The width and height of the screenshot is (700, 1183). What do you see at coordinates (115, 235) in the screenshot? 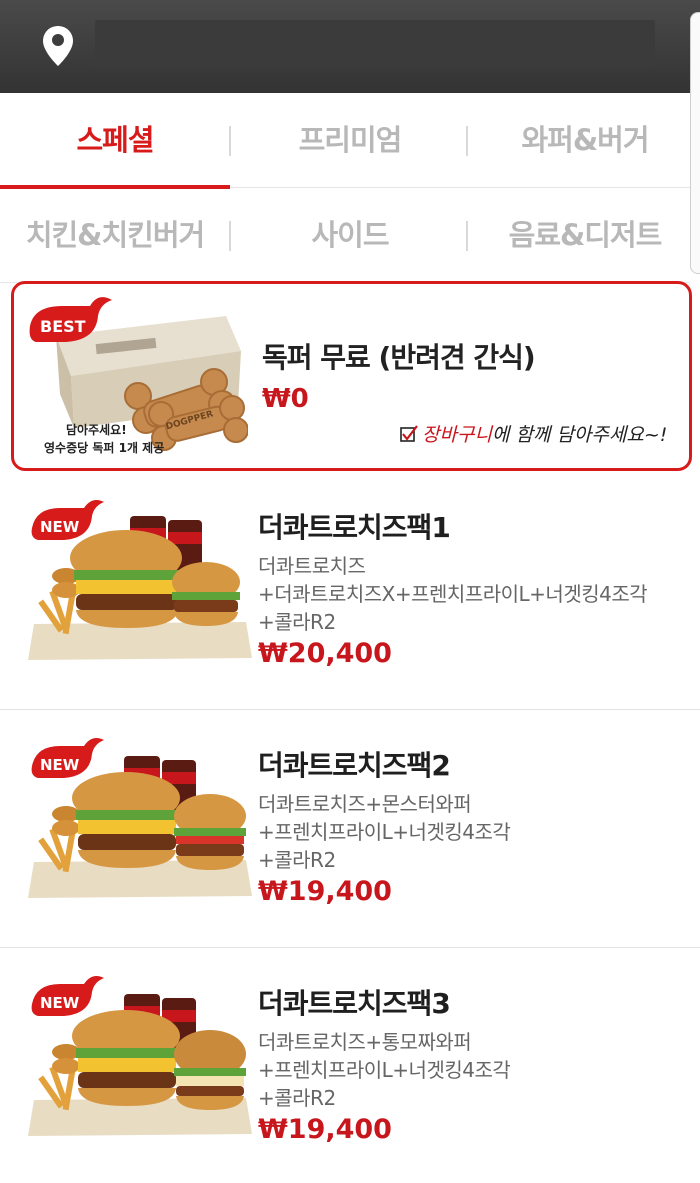
I see `tab-chicken: 치킨&치킨버거` at bounding box center [115, 235].